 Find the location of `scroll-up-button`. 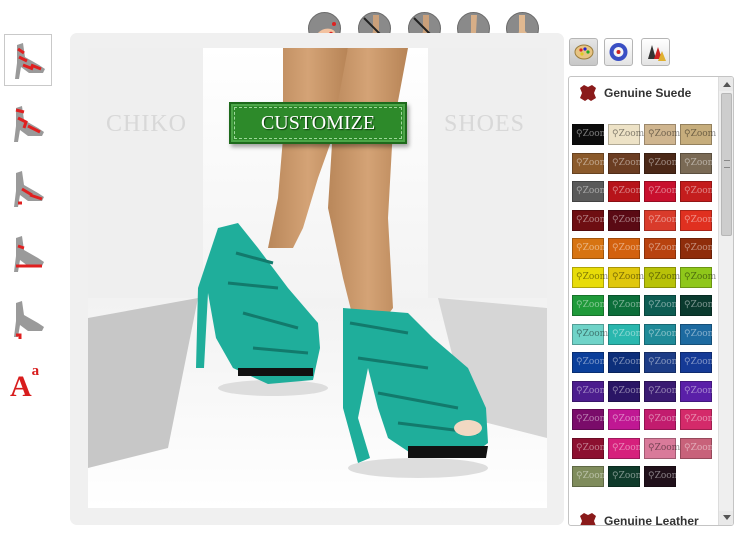

scroll-up-button is located at coordinates (726, 84).